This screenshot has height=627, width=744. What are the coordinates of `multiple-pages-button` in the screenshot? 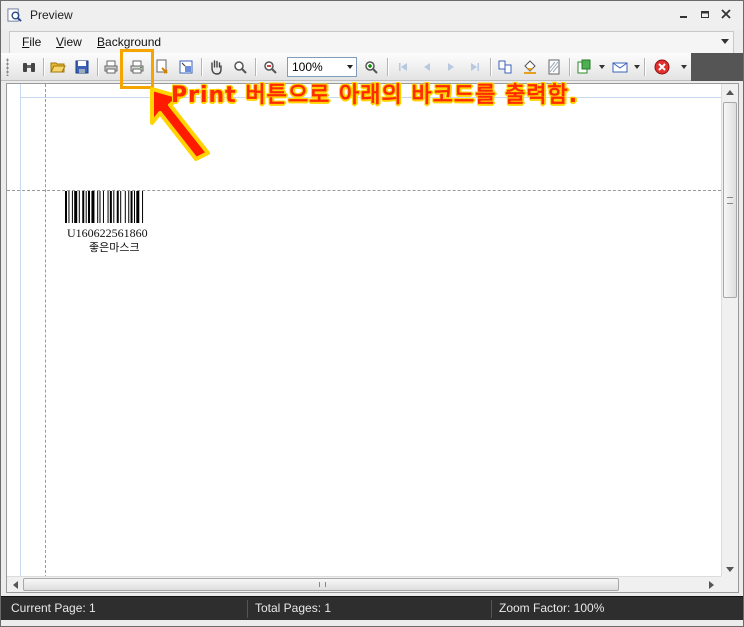 It's located at (505, 67).